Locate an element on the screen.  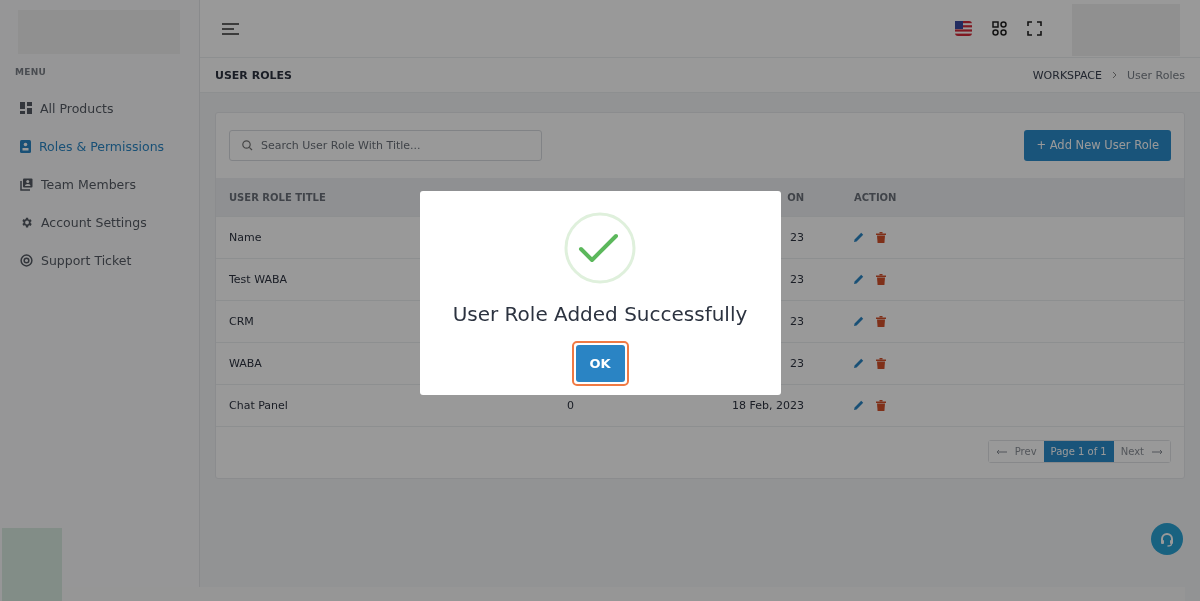
sidebar-item: Support Ticket is located at coordinates (99, 260).